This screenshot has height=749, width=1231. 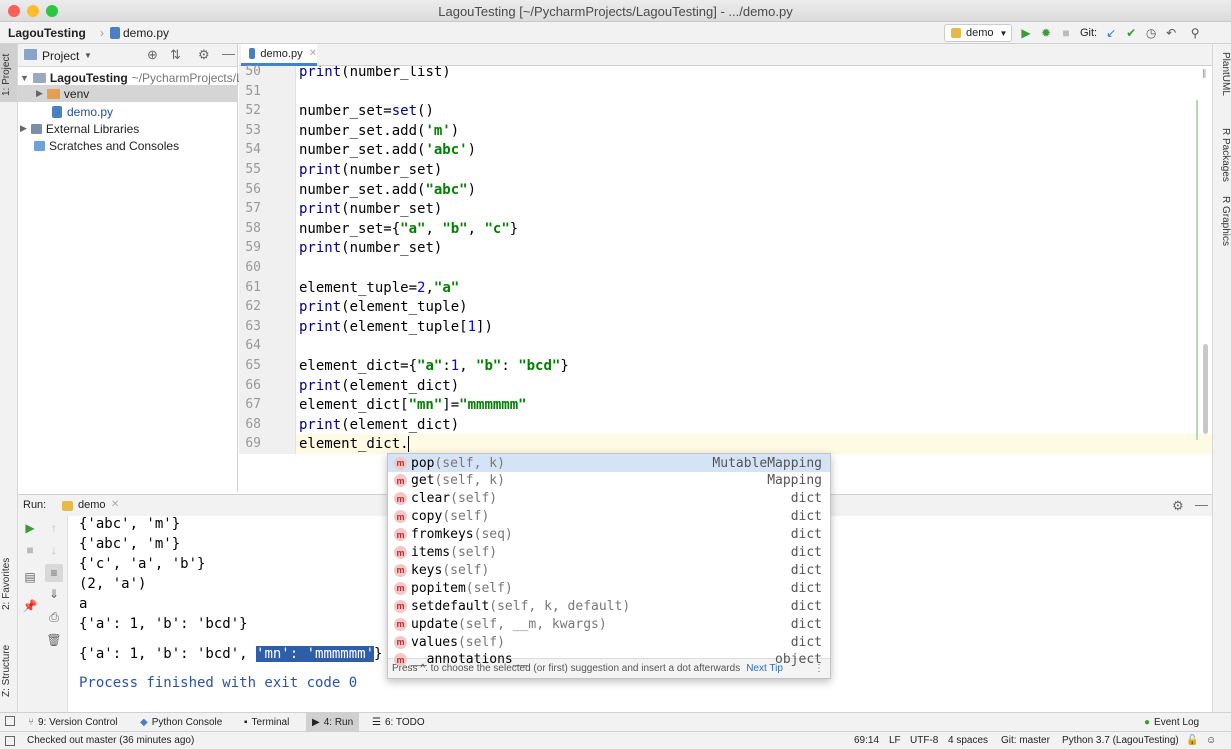 I want to click on scroll-down-icon: ↓, so click(x=54, y=550).